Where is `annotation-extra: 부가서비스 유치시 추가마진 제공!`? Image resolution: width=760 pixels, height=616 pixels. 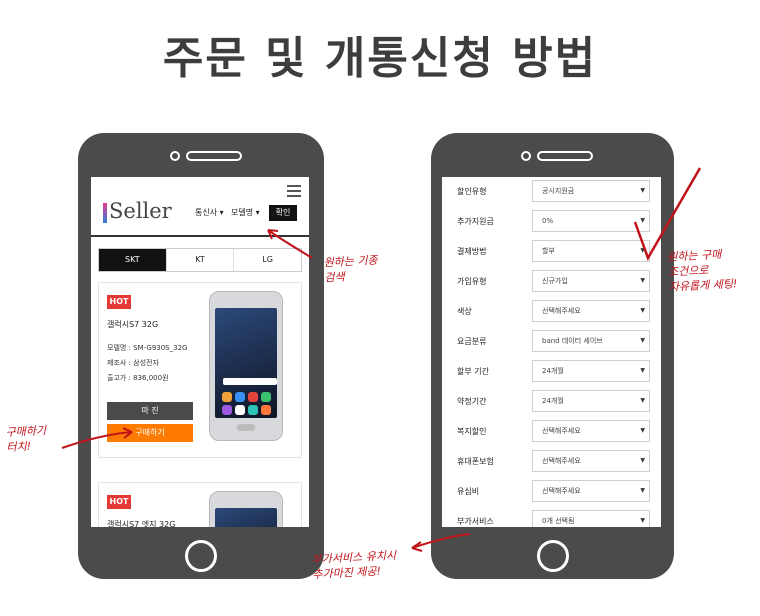
annotation-extra: 부가서비스 유치시 추가마진 제공! is located at coordinates (354, 565).